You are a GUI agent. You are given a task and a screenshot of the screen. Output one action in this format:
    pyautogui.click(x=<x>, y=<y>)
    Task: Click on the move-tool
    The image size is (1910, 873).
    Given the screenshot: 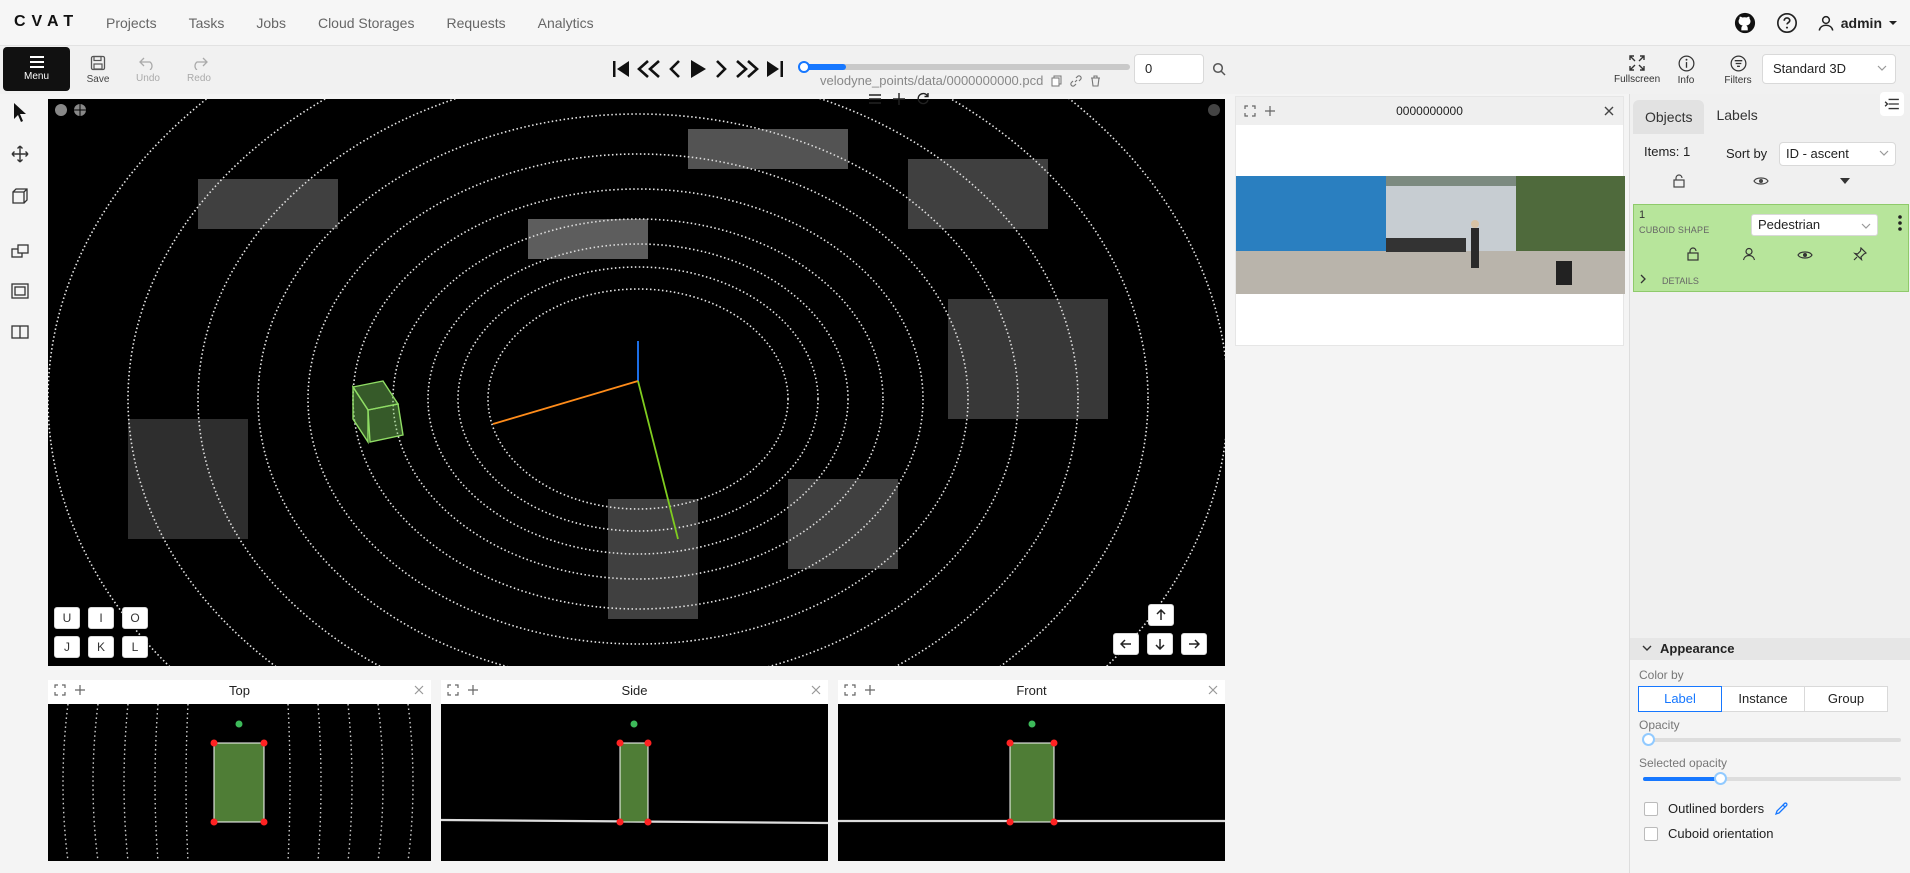 What is the action you would take?
    pyautogui.click(x=20, y=154)
    